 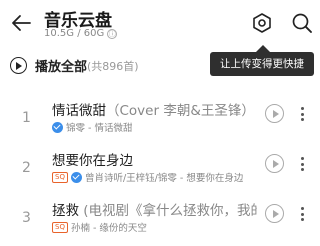 What do you see at coordinates (65, 211) in the screenshot?
I see `song-title-main: 拯救` at bounding box center [65, 211].